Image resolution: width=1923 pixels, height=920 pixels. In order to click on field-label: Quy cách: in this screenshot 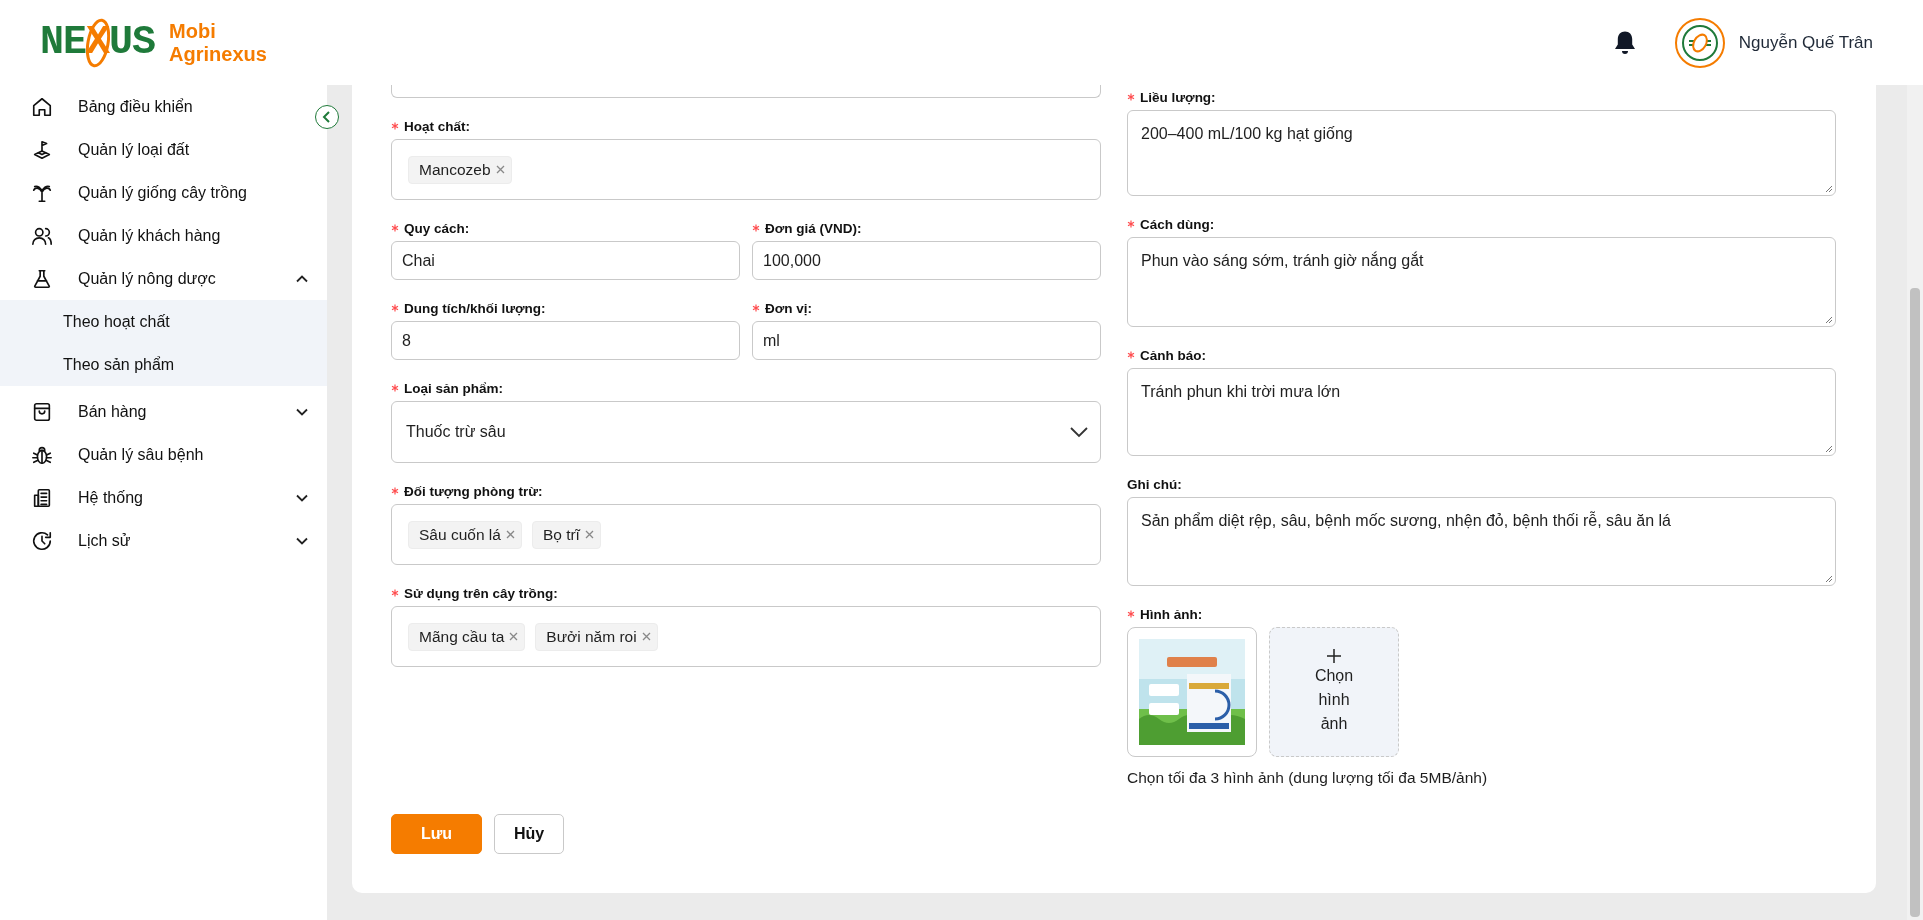, I will do `click(437, 228)`.